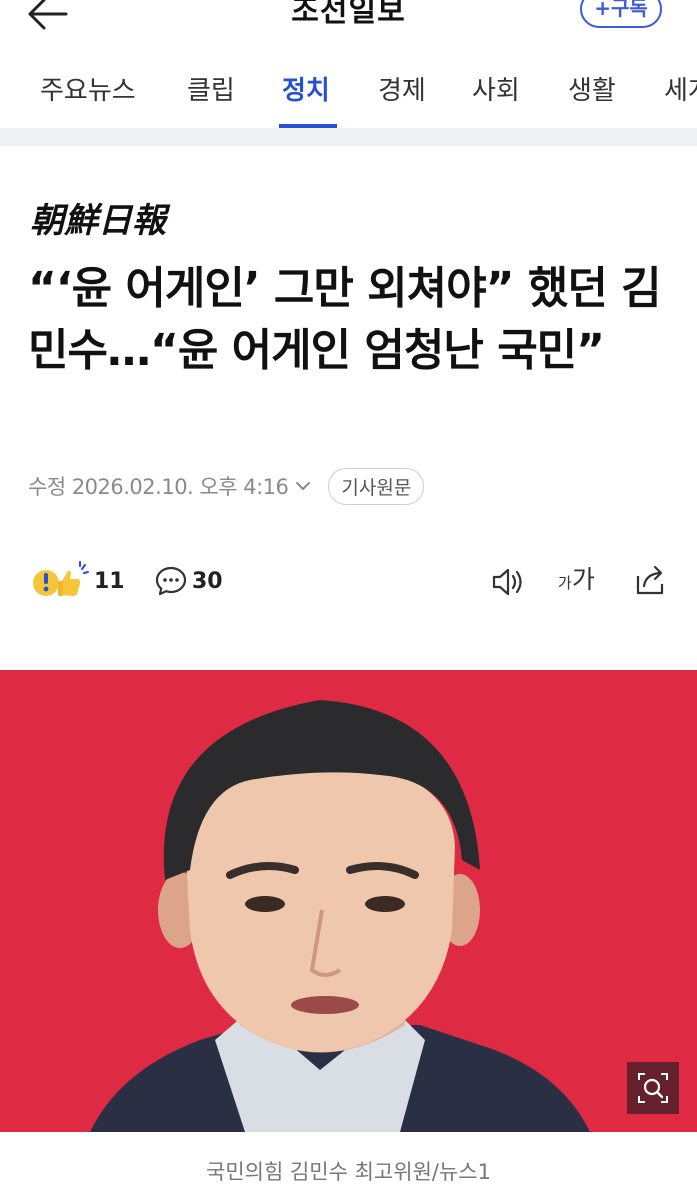  Describe the element at coordinates (171, 581) in the screenshot. I see `comment-icon` at that location.